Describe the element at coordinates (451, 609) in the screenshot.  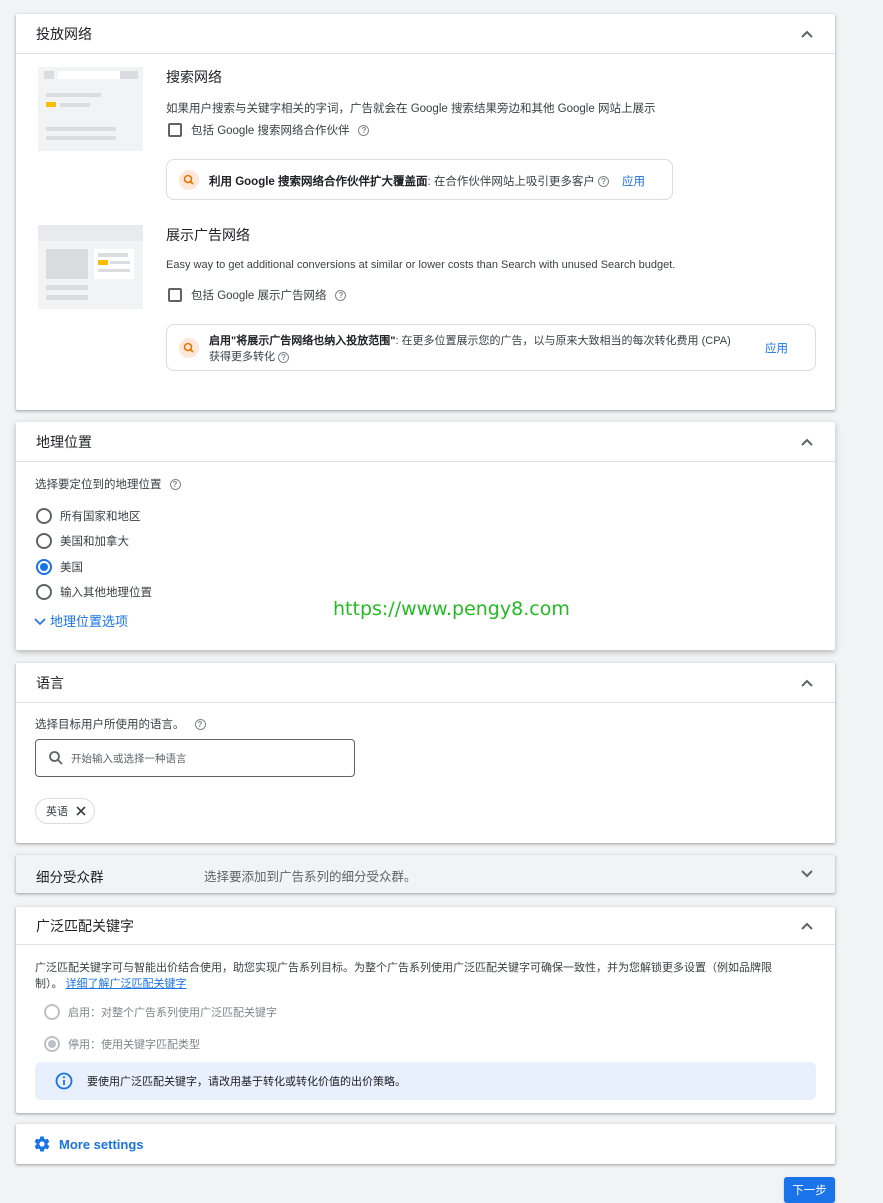
I see `watermark-text: https://www.pengy8.com` at that location.